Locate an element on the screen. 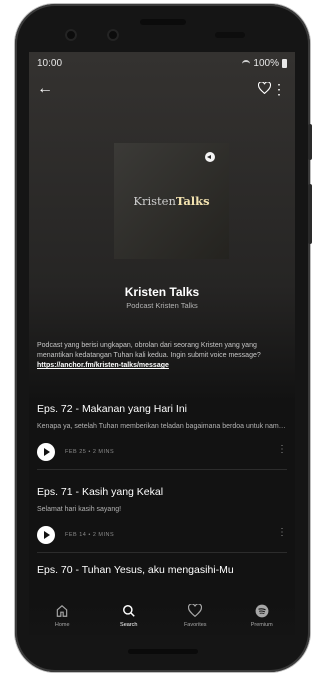  episode-meta: FEB 25 • 2 MINS is located at coordinates (90, 452).